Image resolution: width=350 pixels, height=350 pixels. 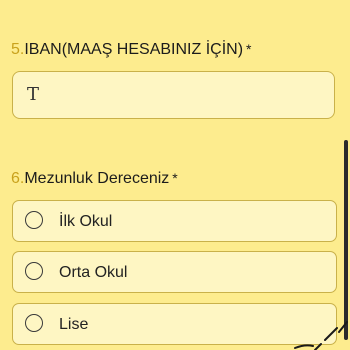 I want to click on question-5-label: IBAN(MAAŞ HESABINIZ İÇİN), so click(x=134, y=49).